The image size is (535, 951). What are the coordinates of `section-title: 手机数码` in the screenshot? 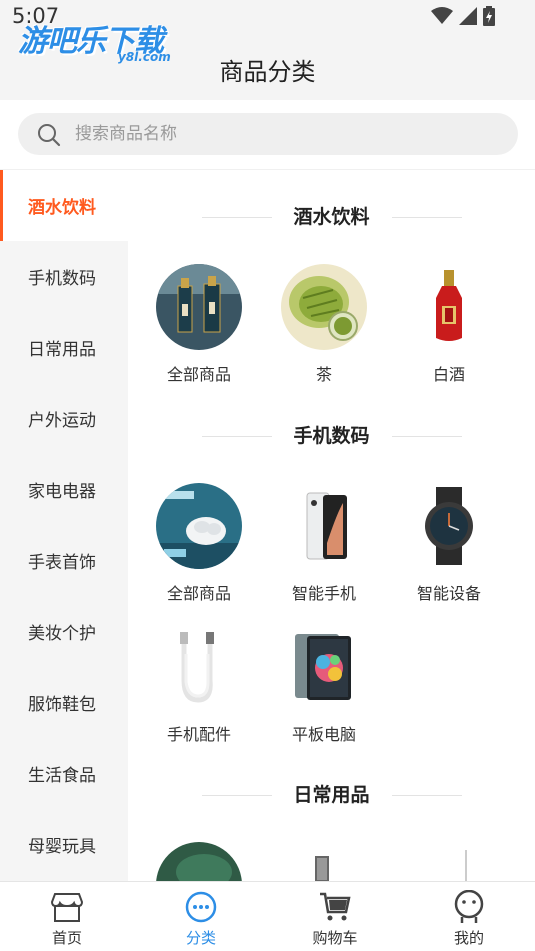 It's located at (331, 436).